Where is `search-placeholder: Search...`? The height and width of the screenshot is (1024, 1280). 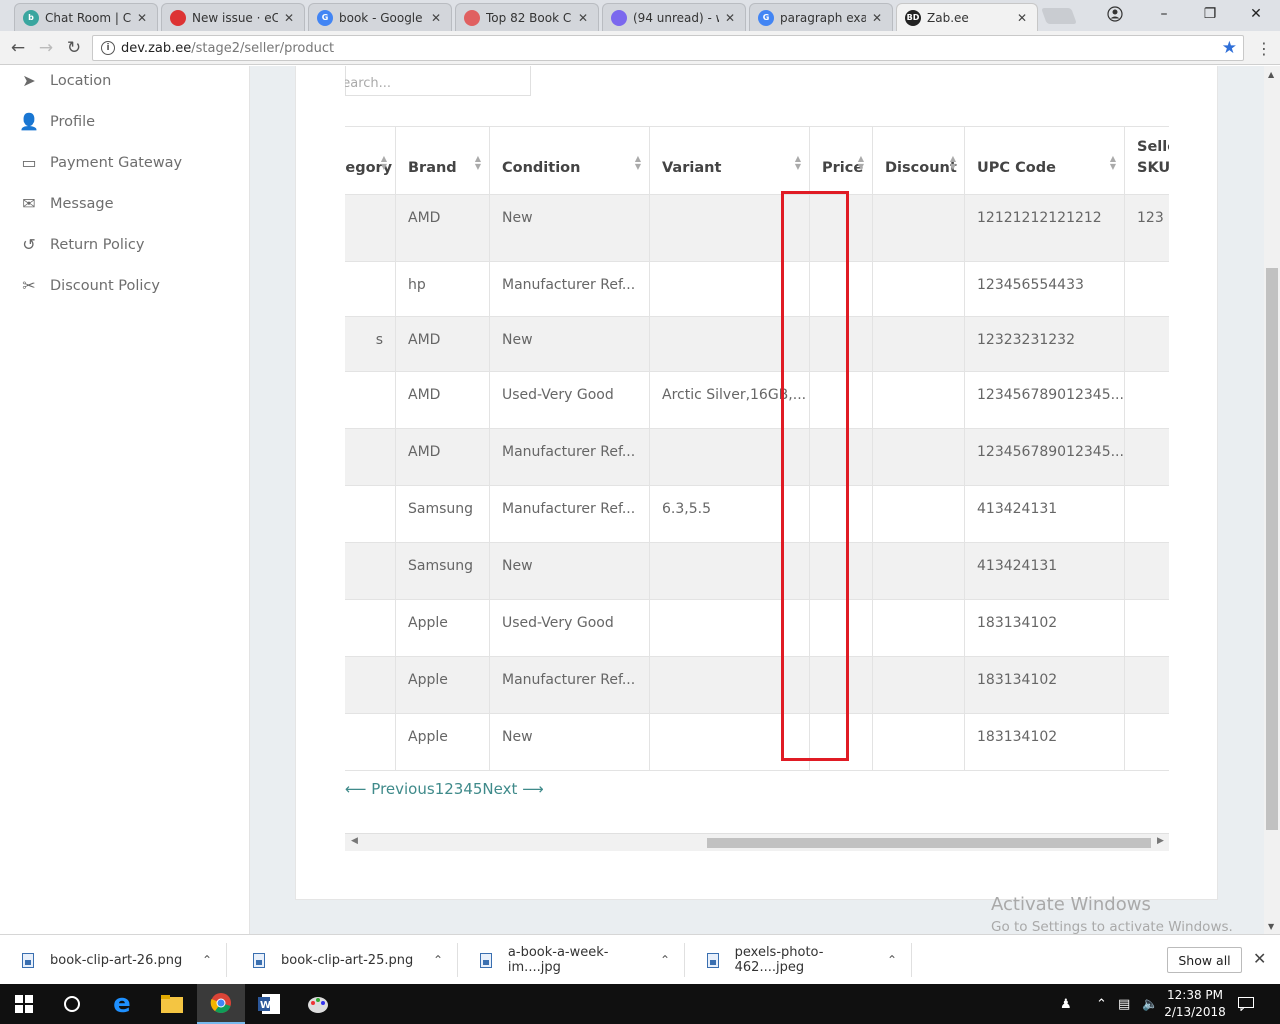
search-placeholder: Search... is located at coordinates (368, 83).